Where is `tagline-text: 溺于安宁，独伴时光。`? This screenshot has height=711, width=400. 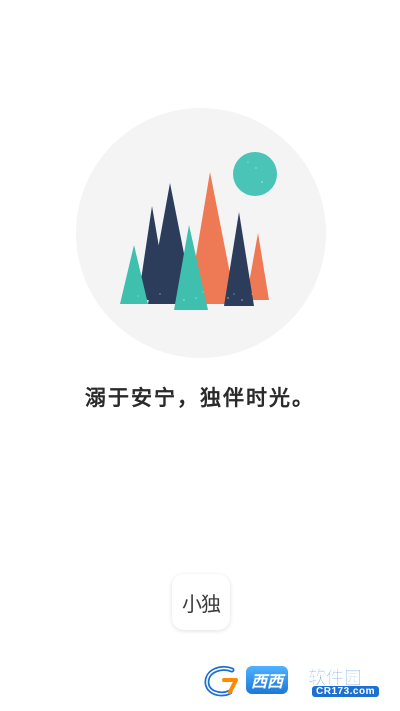 tagline-text: 溺于安宁，独伴时光。 is located at coordinates (200, 397).